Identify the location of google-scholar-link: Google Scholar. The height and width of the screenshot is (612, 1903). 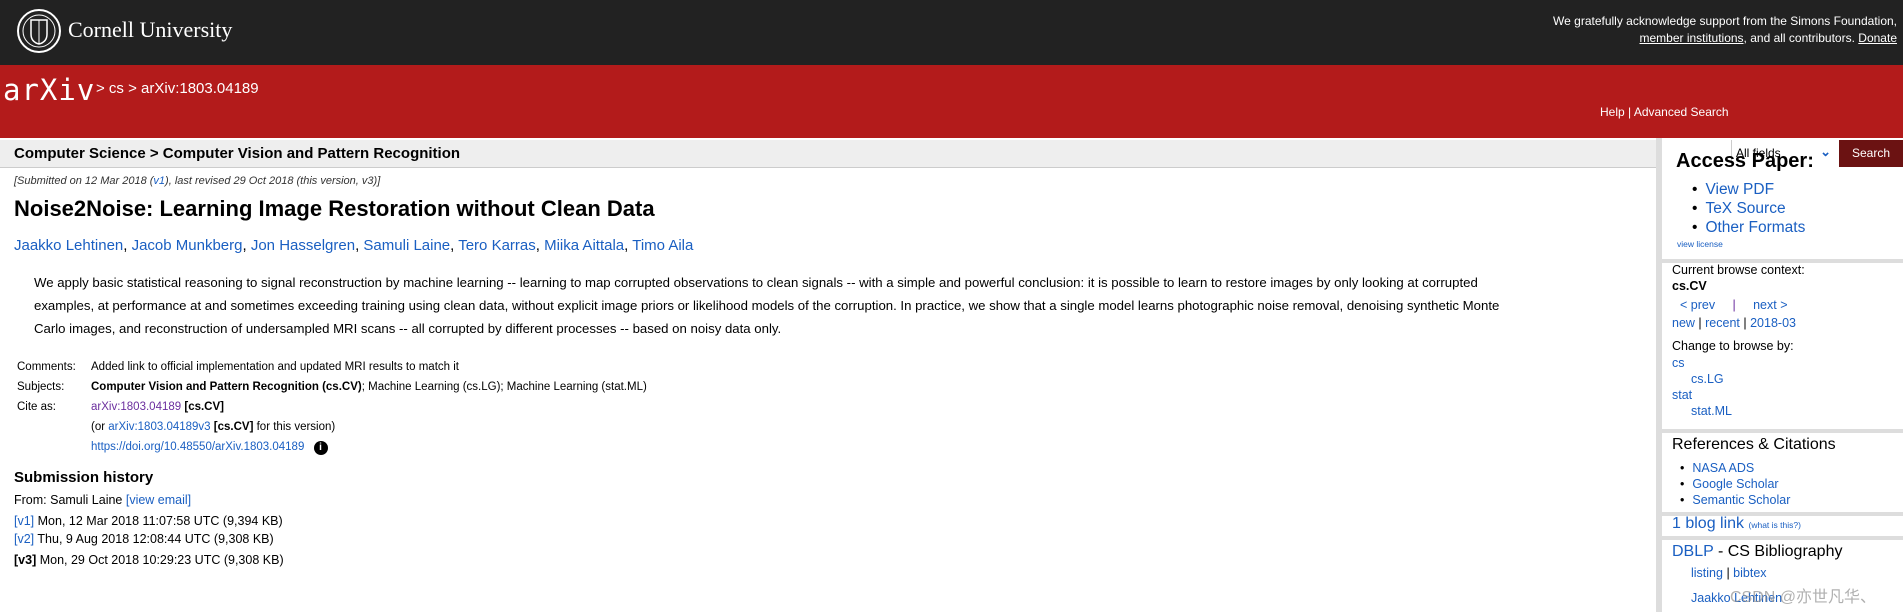
(1735, 484).